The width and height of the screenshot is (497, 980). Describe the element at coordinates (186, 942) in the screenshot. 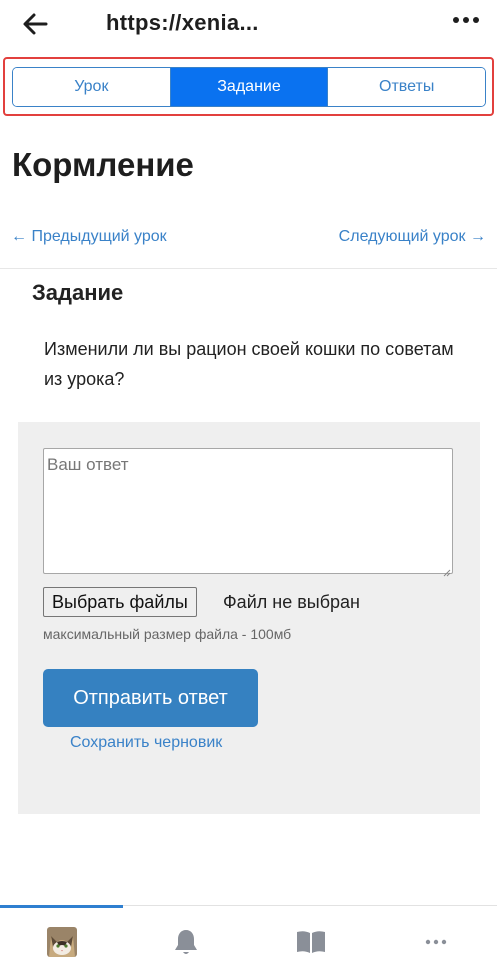

I see `bell-icon` at that location.